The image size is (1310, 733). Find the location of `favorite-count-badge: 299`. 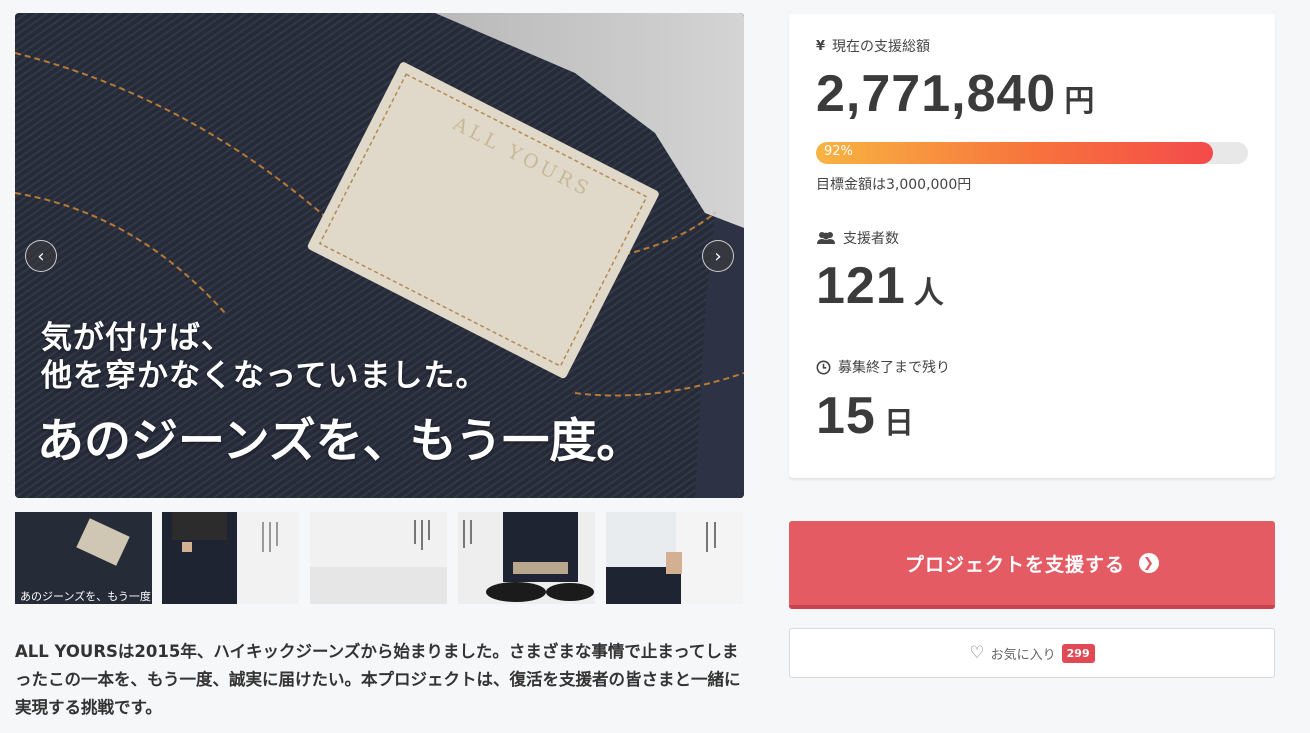

favorite-count-badge: 299 is located at coordinates (1078, 653).